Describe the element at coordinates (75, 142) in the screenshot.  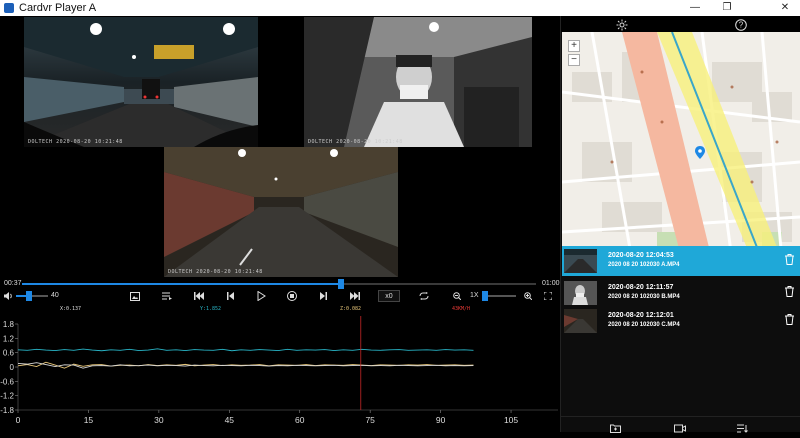
I see `front-camera-timestamp: DOLTECH 2020-08-20 10:21:48` at that location.